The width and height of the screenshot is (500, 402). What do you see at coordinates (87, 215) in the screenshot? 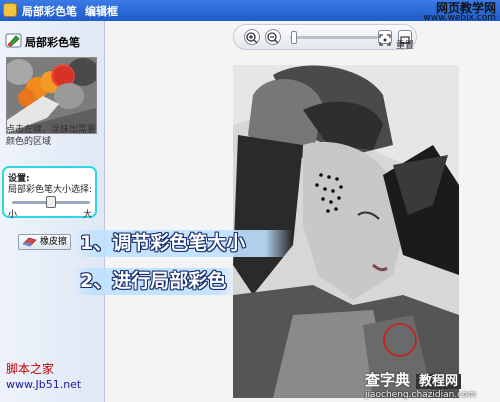
I see `brush-size-max-label: 大` at bounding box center [87, 215].